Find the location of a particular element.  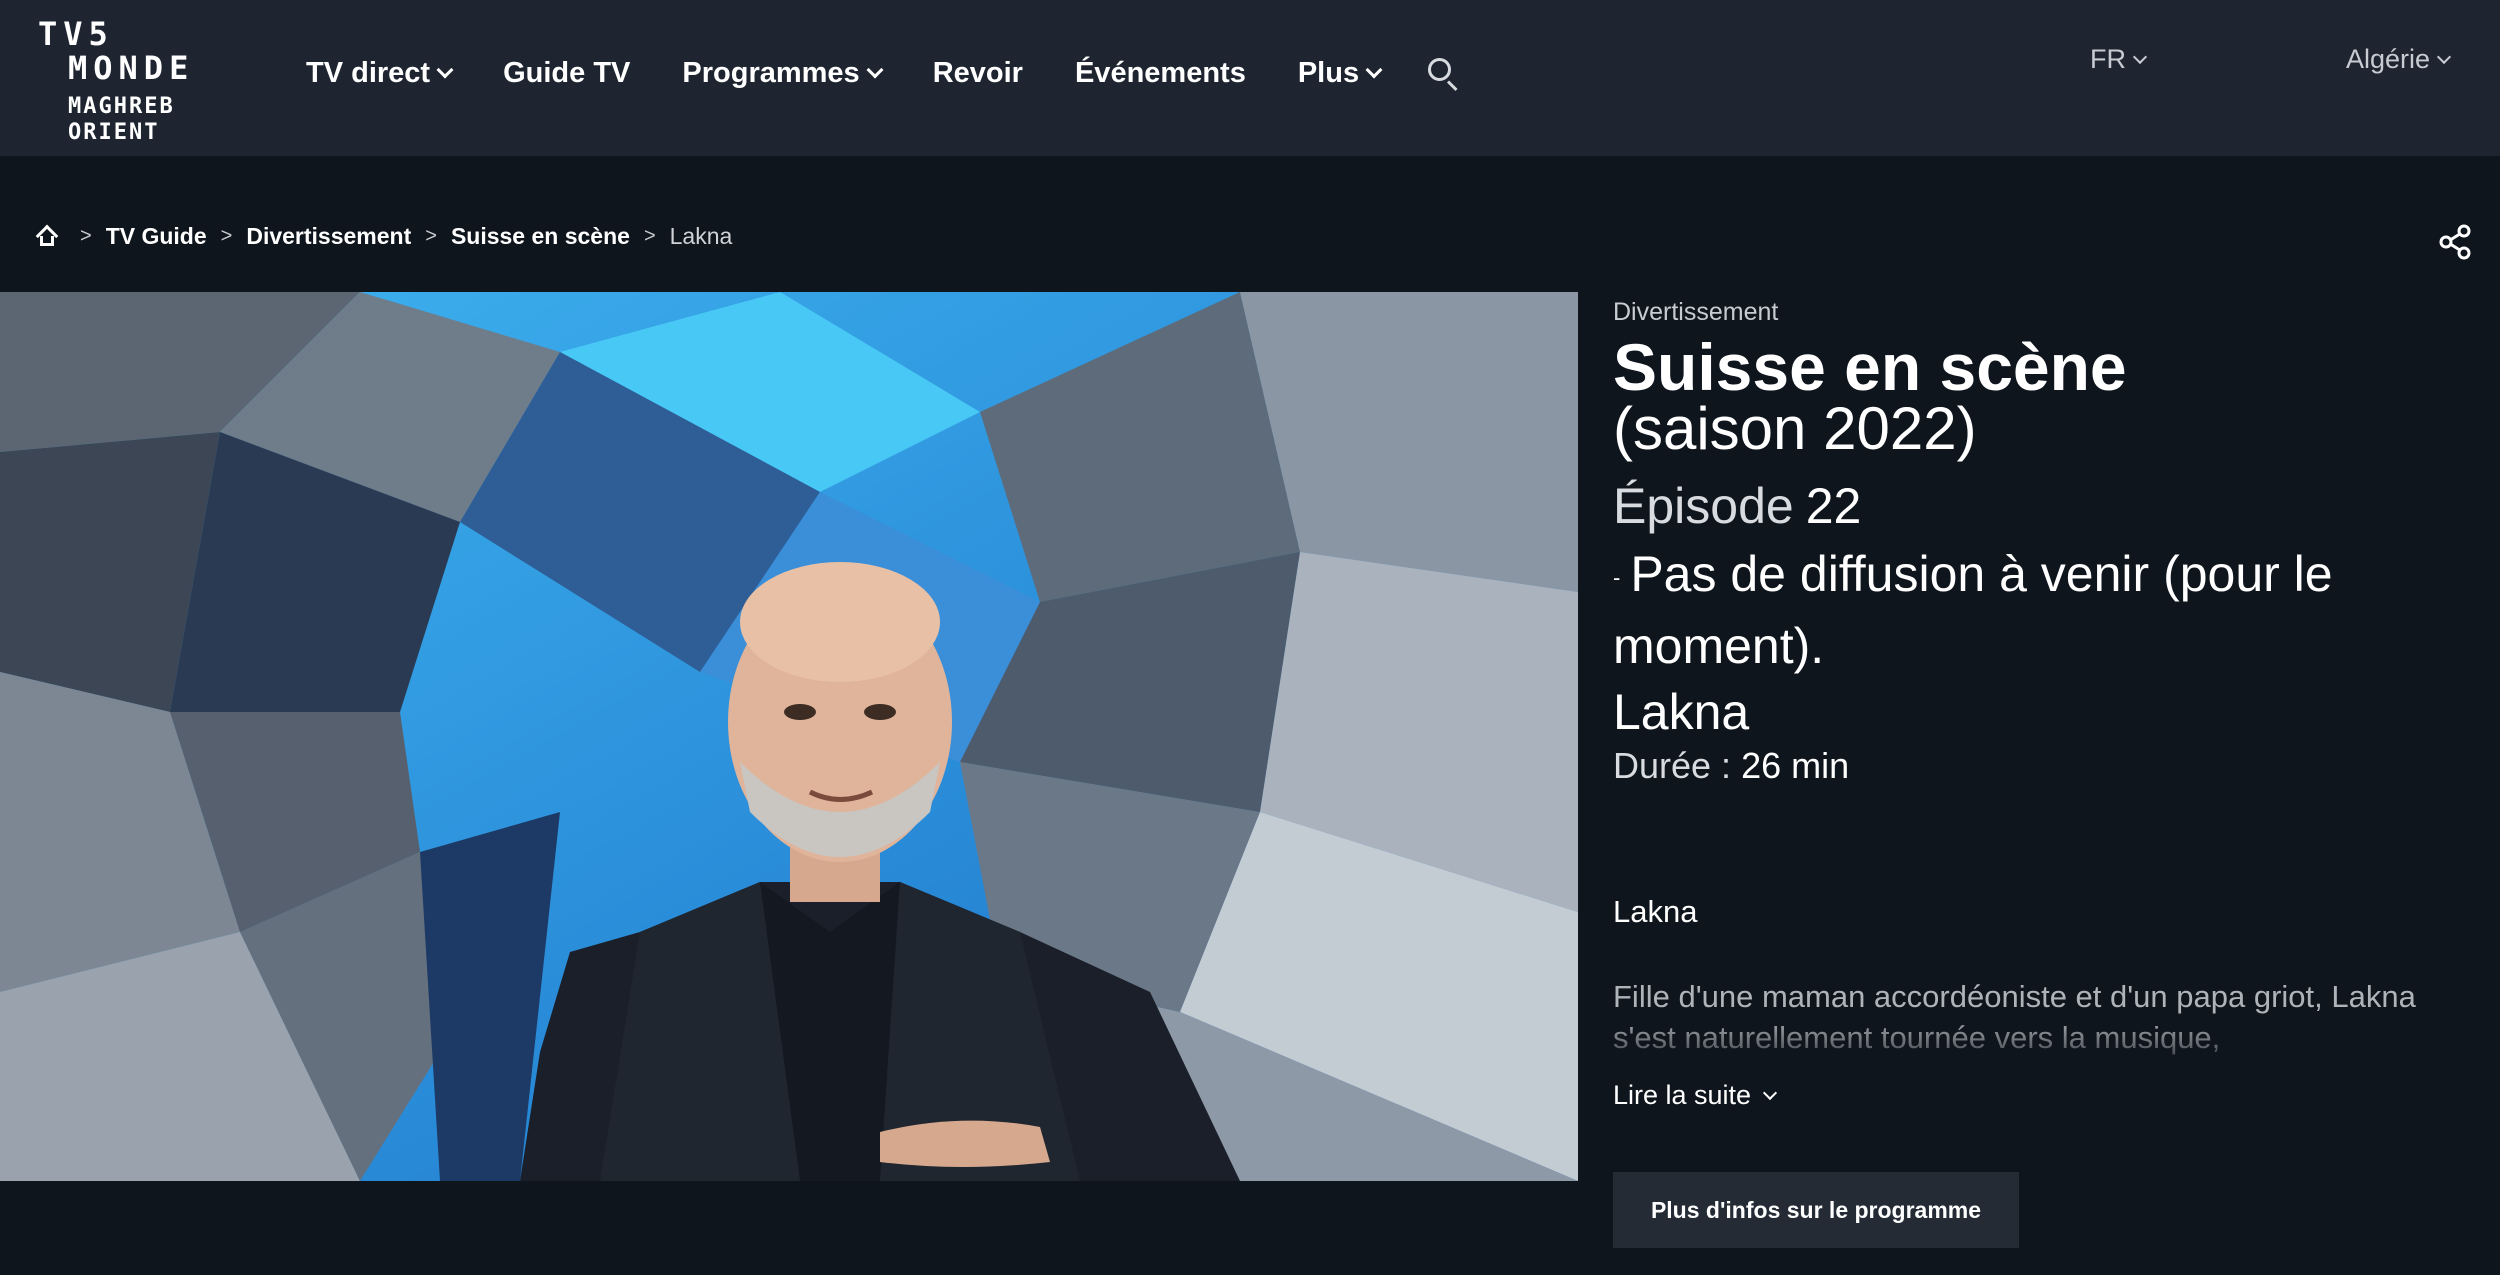

nav-item-label: Événements is located at coordinates (1160, 72).